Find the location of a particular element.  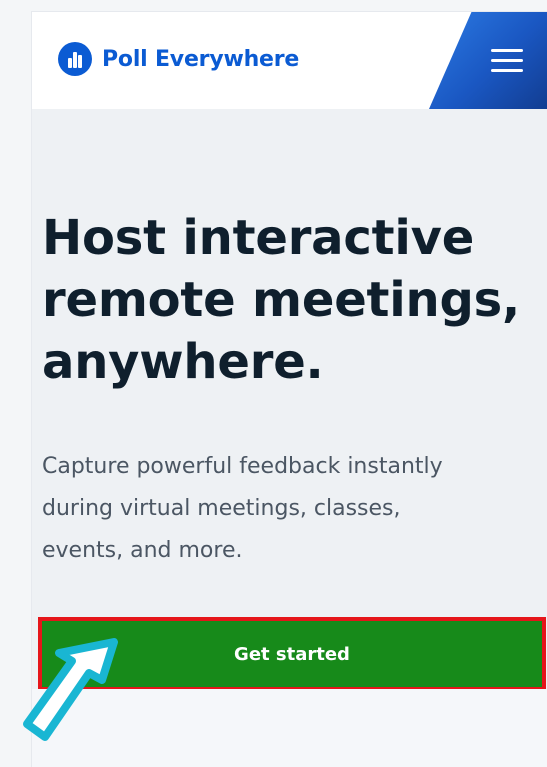

highlighted-cta: Get started is located at coordinates (292, 654).